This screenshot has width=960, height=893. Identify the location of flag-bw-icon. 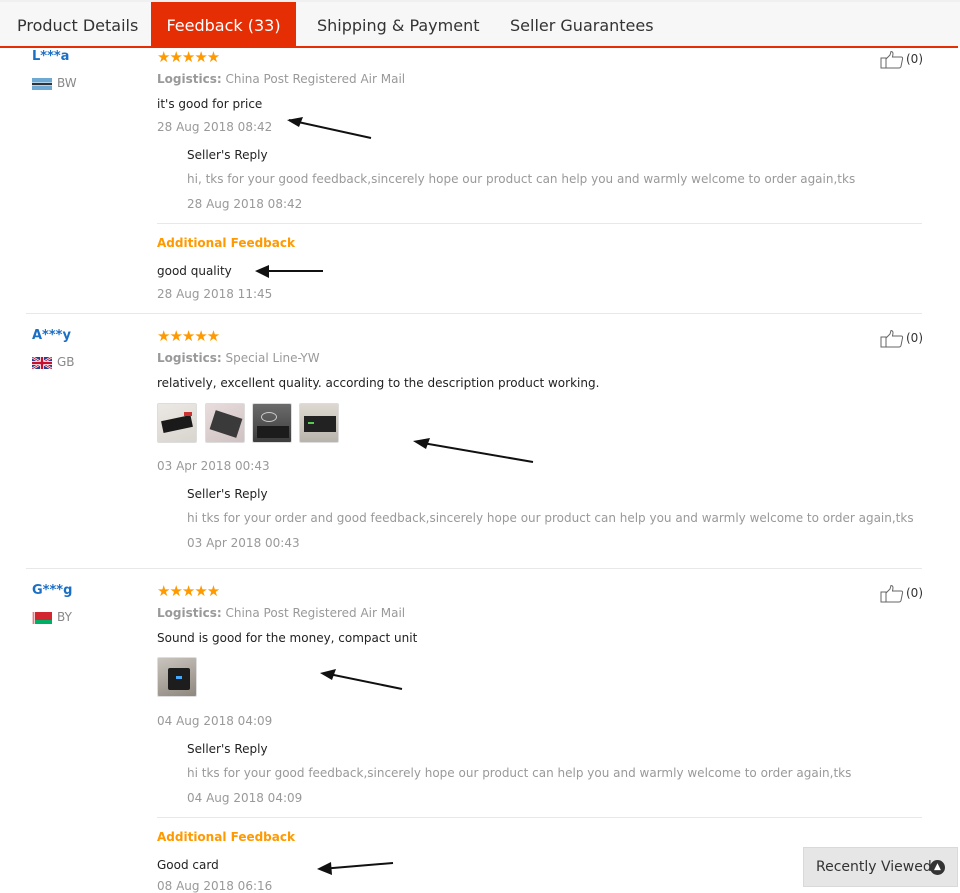
(42, 84).